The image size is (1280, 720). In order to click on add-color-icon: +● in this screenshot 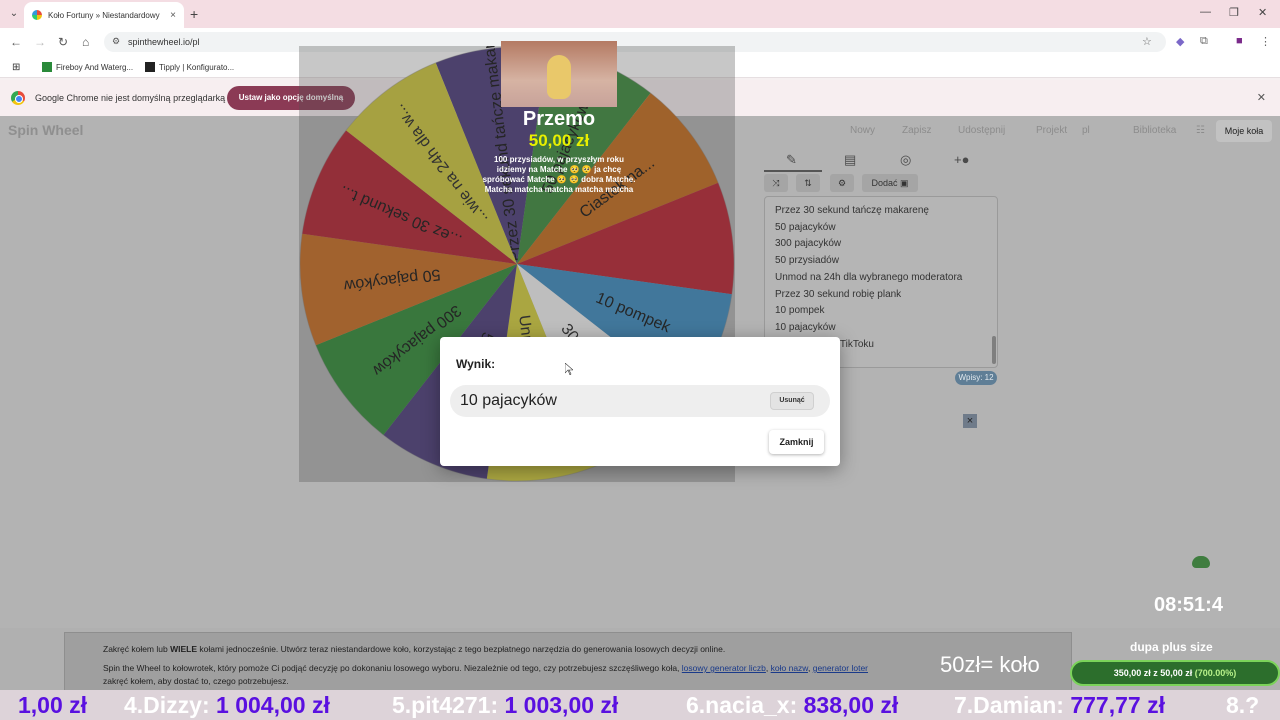, I will do `click(961, 159)`.